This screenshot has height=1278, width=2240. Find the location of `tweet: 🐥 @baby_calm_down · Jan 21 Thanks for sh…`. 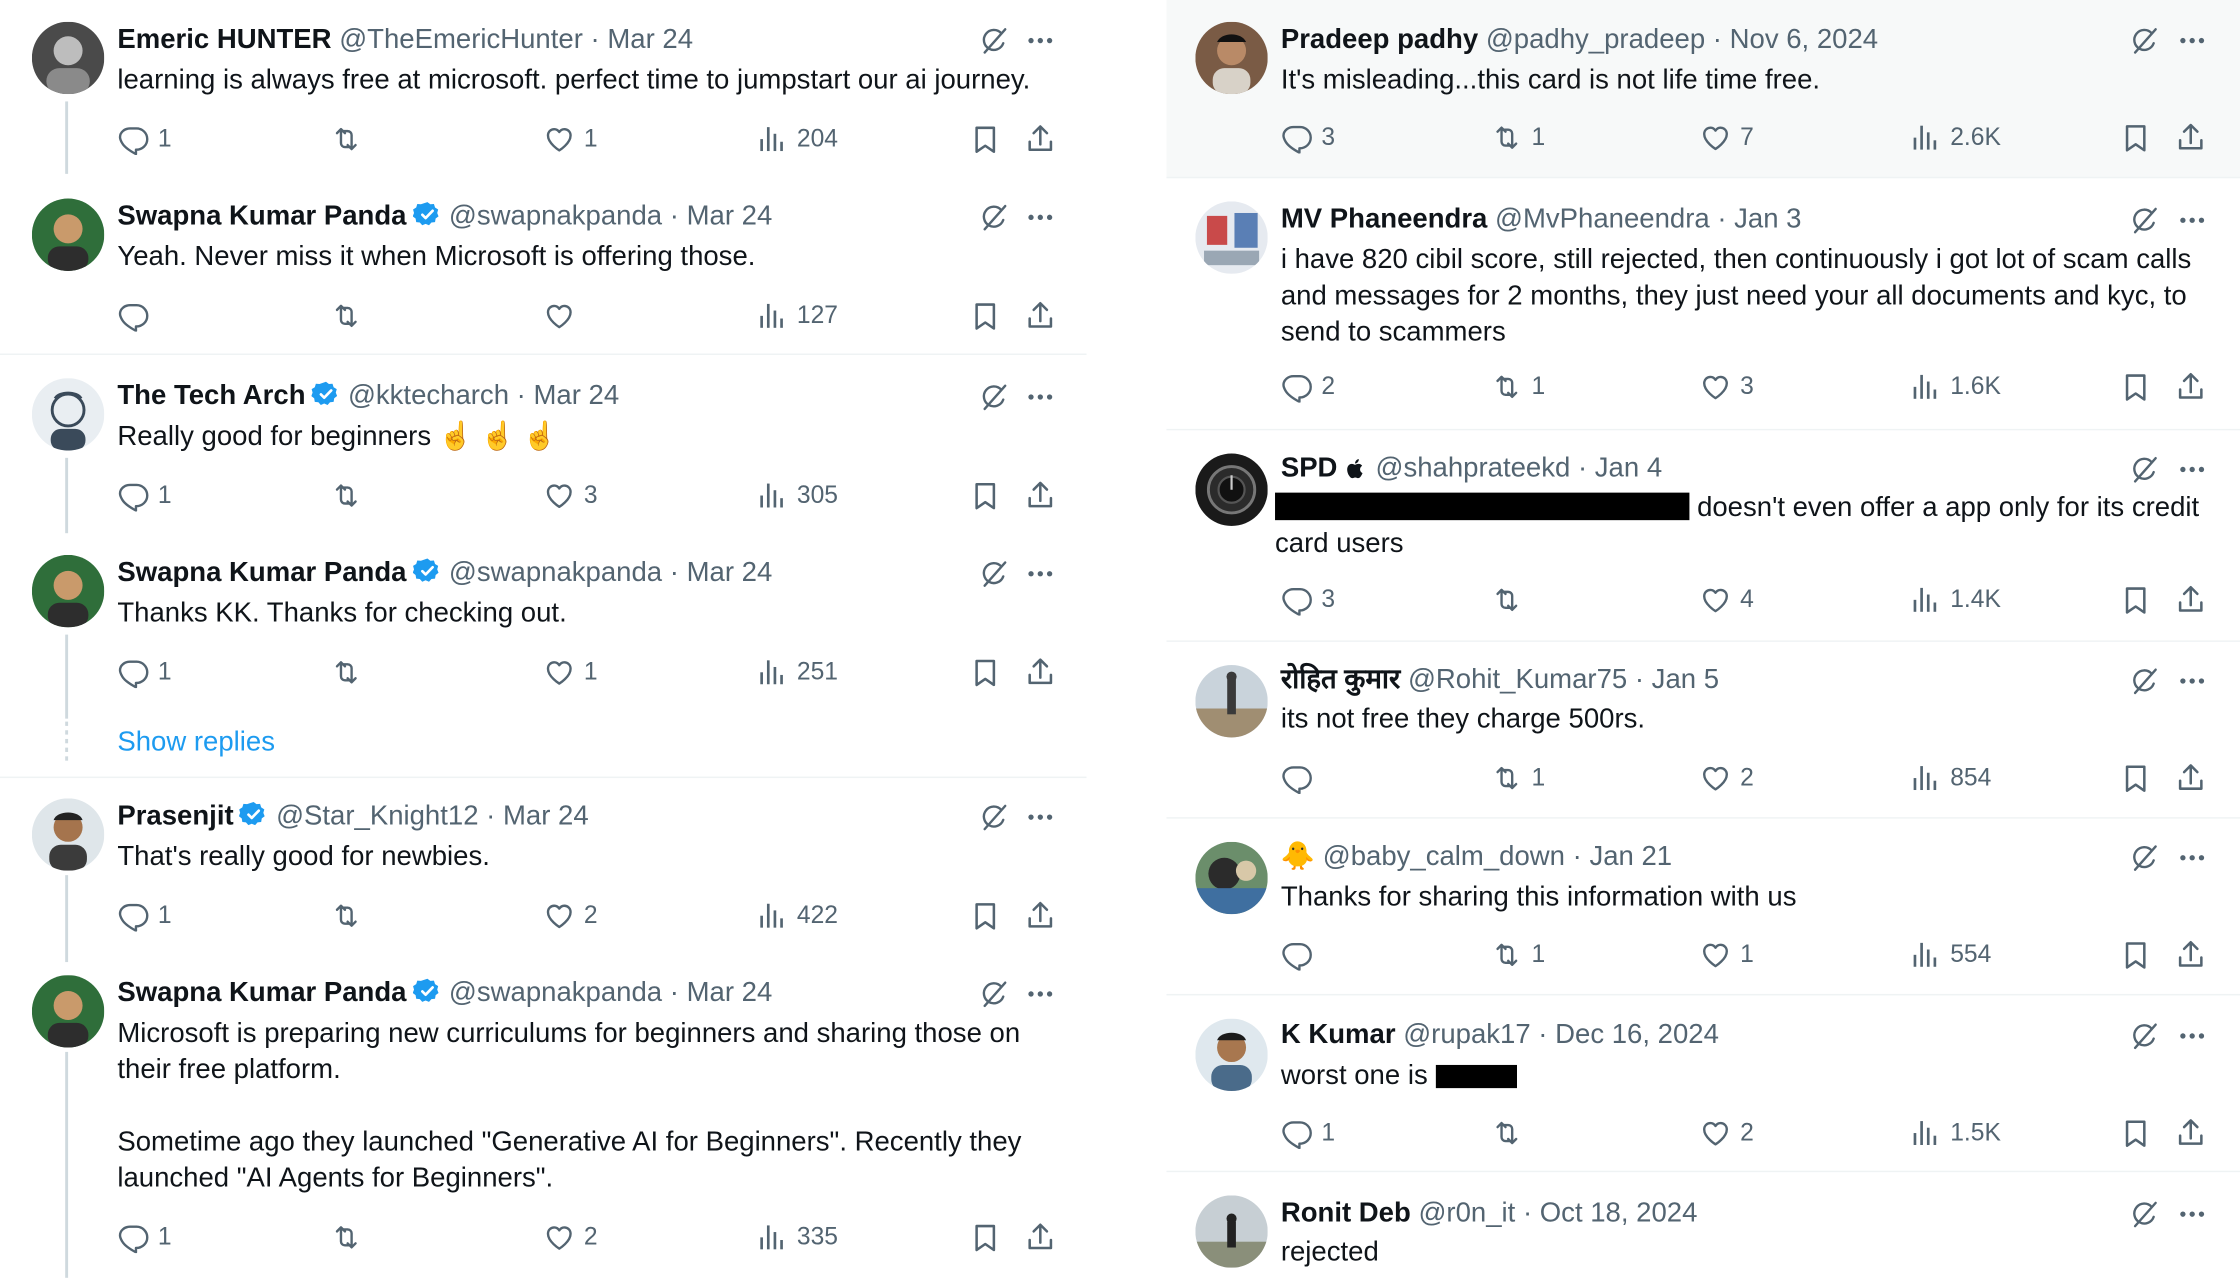

tweet: 🐥 @baby_calm_down · Jan 21 Thanks for sh… is located at coordinates (1703, 908).